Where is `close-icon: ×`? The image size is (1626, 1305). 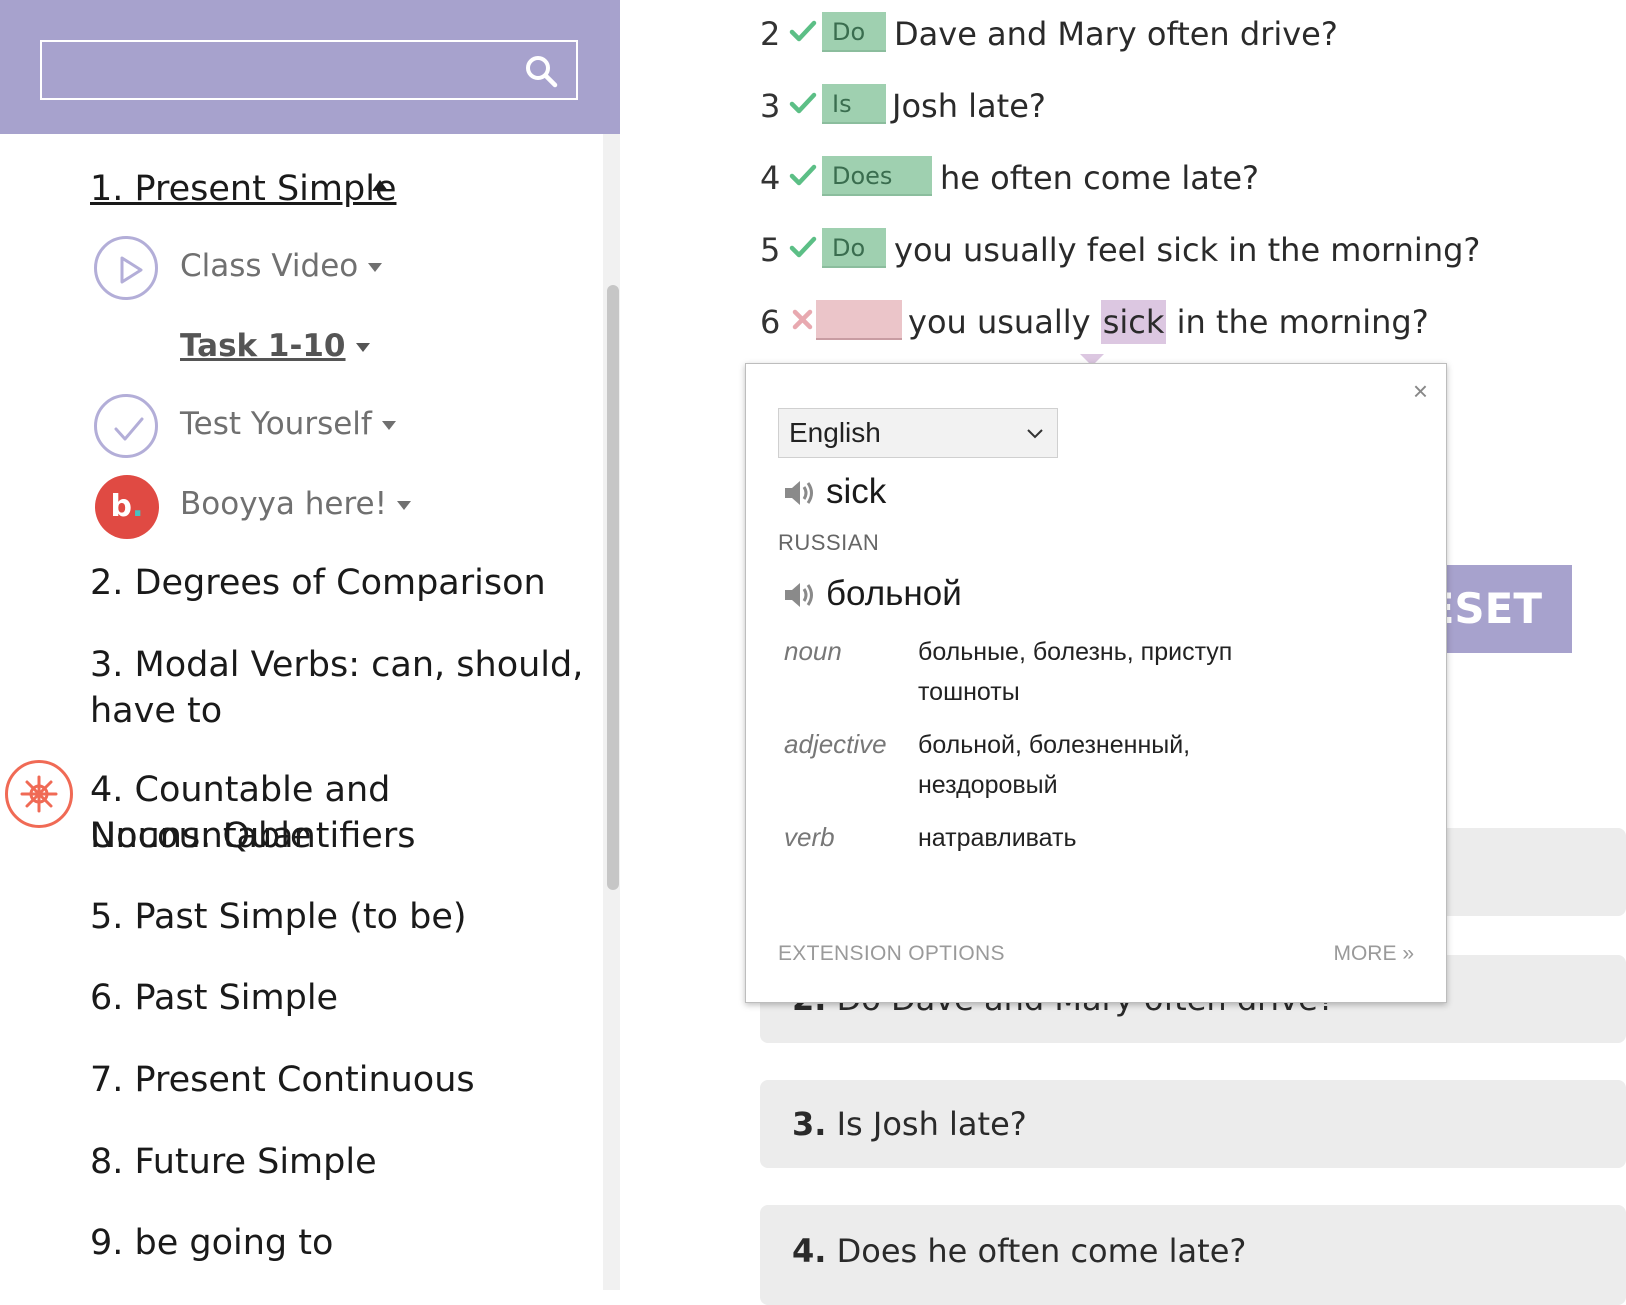 close-icon: × is located at coordinates (1420, 391).